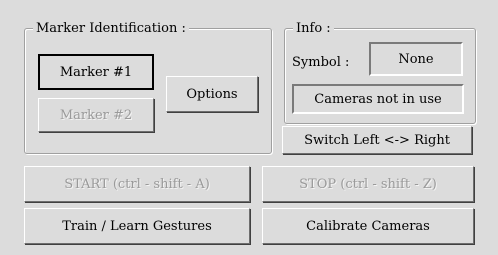  I want to click on marker-2-button: Marker #2, so click(96, 115).